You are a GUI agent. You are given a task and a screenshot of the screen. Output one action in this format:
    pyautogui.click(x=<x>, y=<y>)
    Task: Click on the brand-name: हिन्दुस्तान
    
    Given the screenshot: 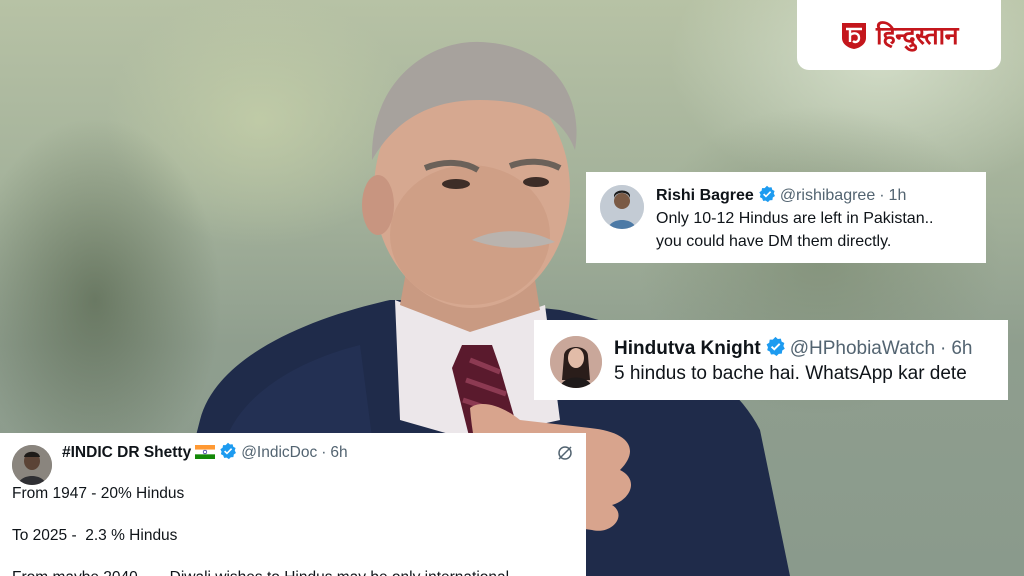 What is the action you would take?
    pyautogui.click(x=917, y=35)
    